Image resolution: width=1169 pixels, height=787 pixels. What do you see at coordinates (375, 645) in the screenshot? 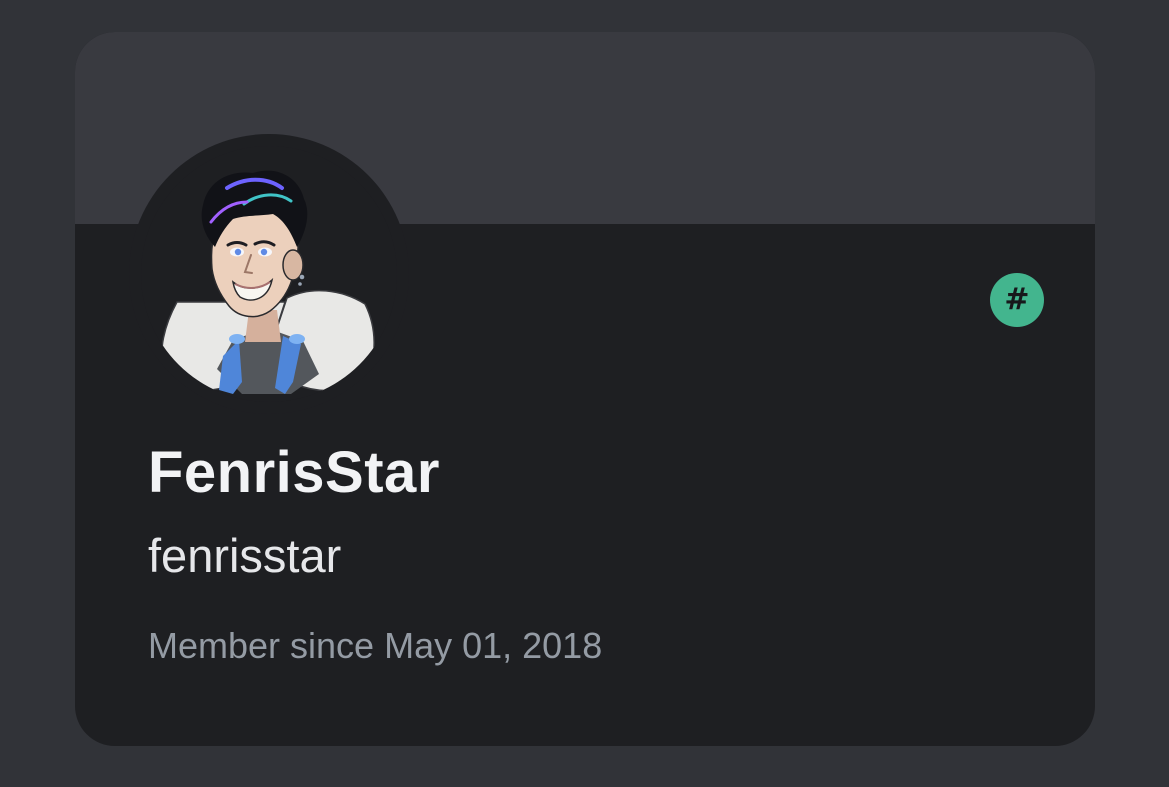
I see `member-since: Member since May 01, 2018` at bounding box center [375, 645].